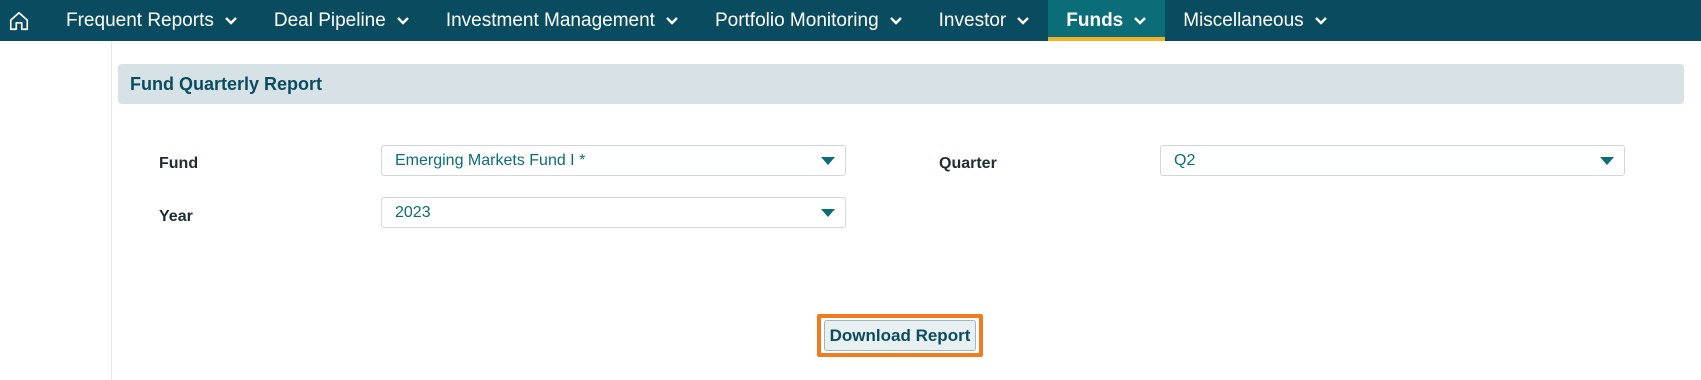 This screenshot has width=1701, height=380. I want to click on nav-item-frequent-reports: Frequent Reports, so click(152, 20).